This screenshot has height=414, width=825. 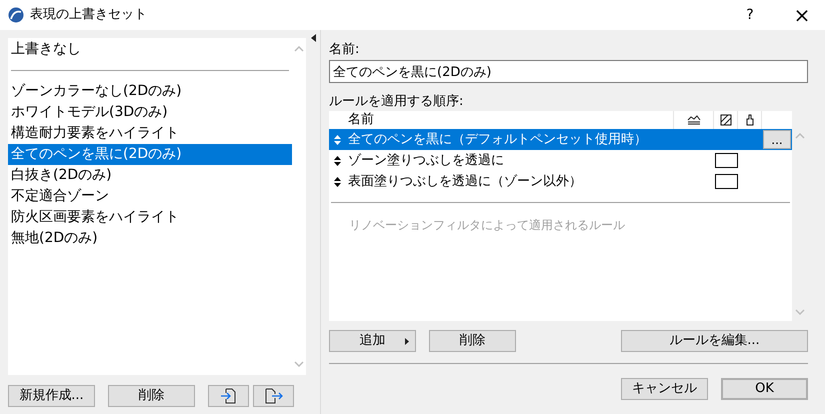 What do you see at coordinates (344, 50) in the screenshot?
I see `name-label: 名前:` at bounding box center [344, 50].